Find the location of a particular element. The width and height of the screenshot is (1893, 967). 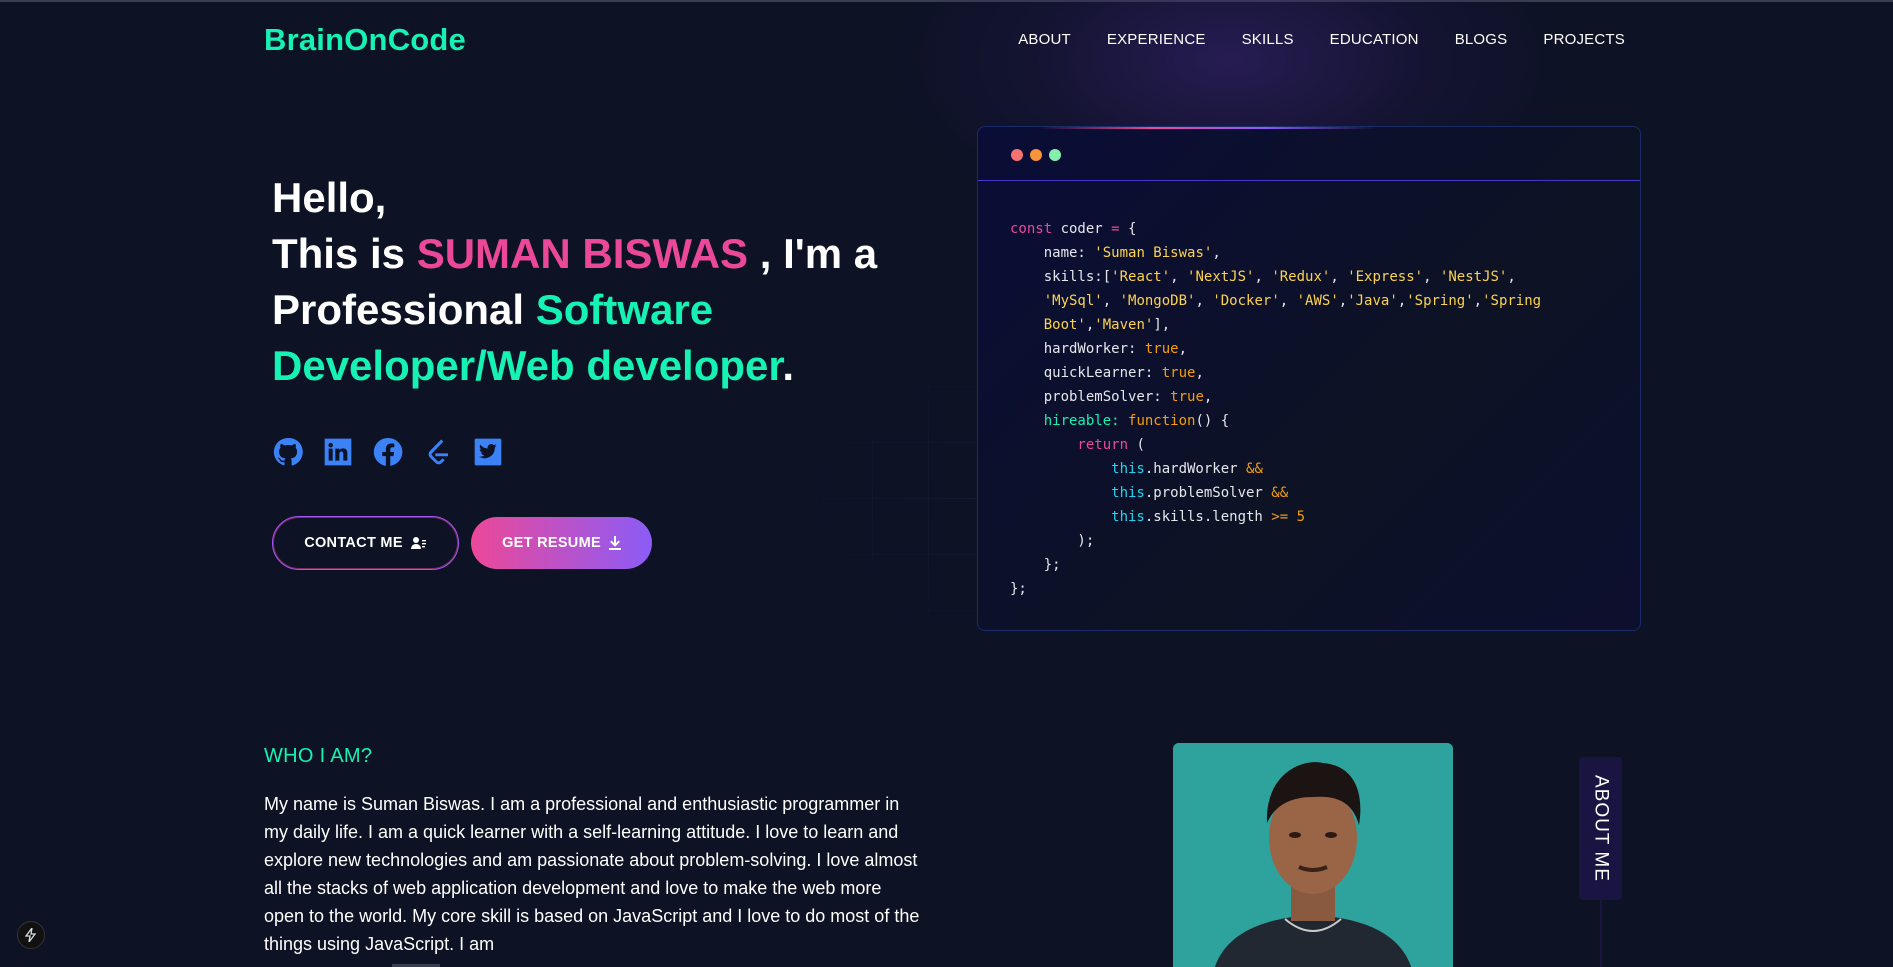

window-dot-green is located at coordinates (1055, 155).